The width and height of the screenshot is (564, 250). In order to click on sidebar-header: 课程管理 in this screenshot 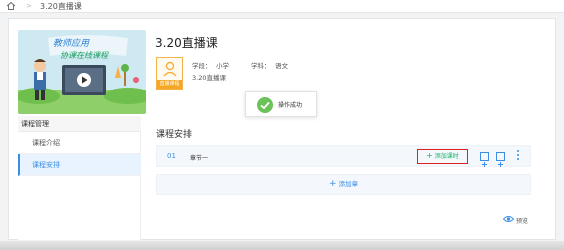, I will do `click(79, 124)`.